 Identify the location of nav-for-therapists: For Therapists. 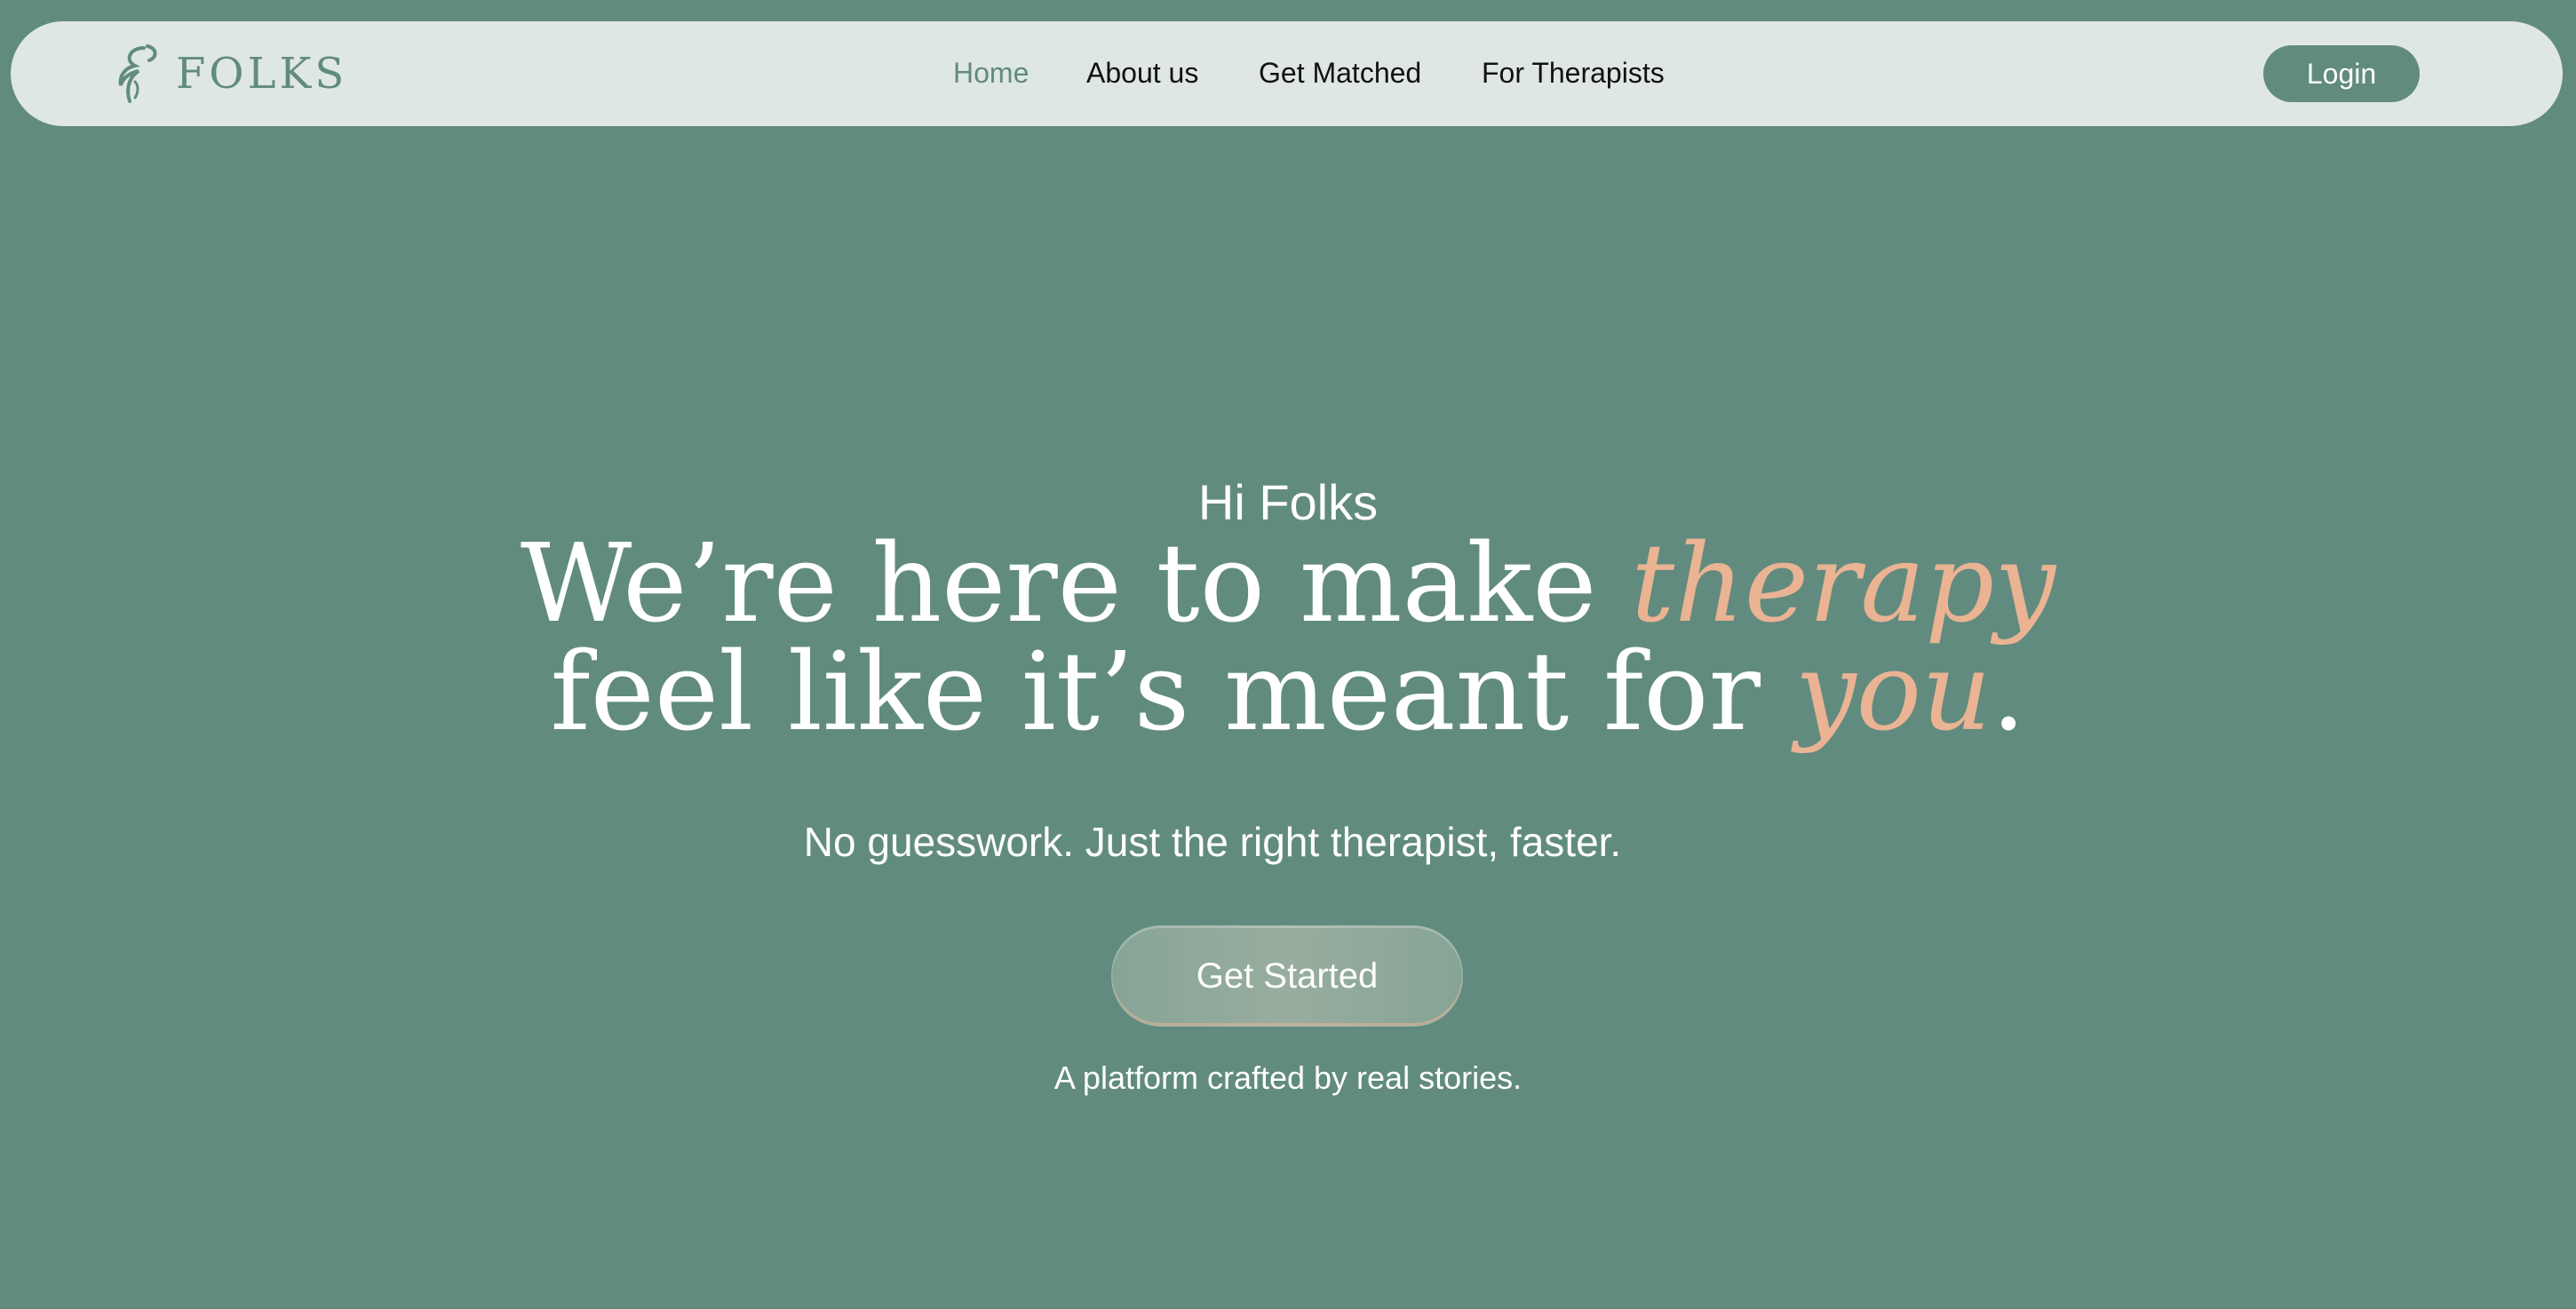
(1573, 73).